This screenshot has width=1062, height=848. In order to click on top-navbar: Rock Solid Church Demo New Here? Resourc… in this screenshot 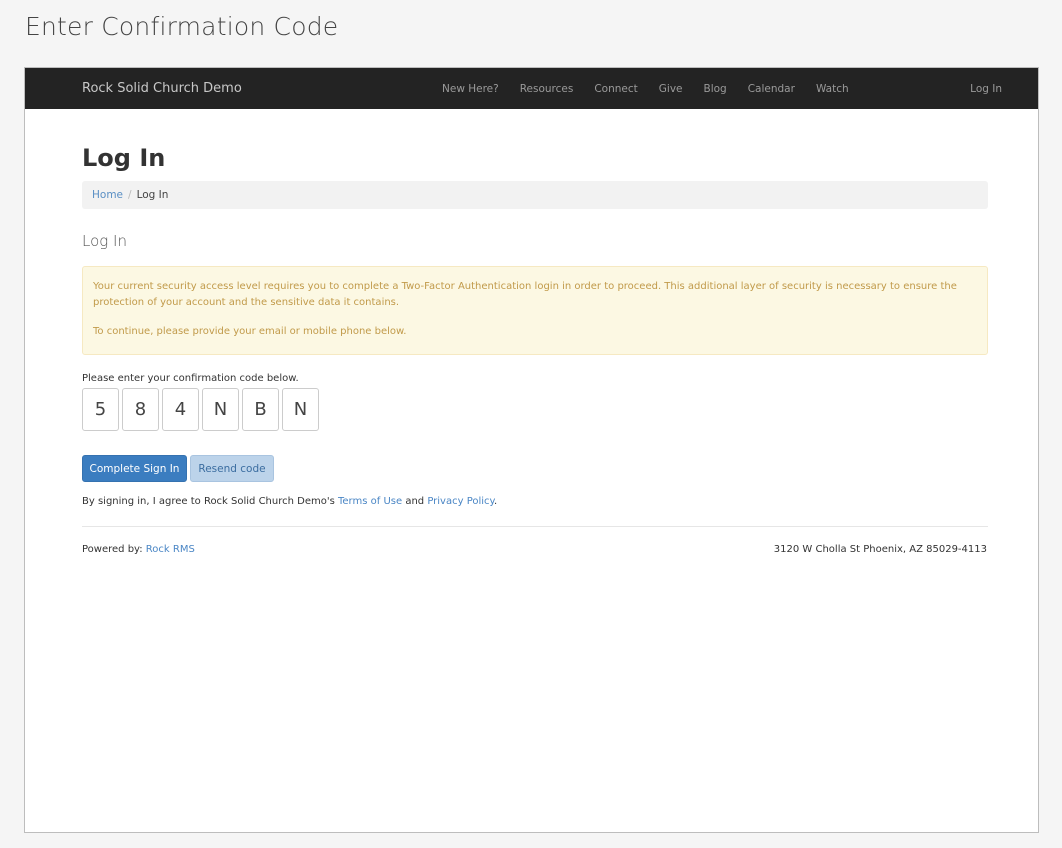, I will do `click(531, 88)`.